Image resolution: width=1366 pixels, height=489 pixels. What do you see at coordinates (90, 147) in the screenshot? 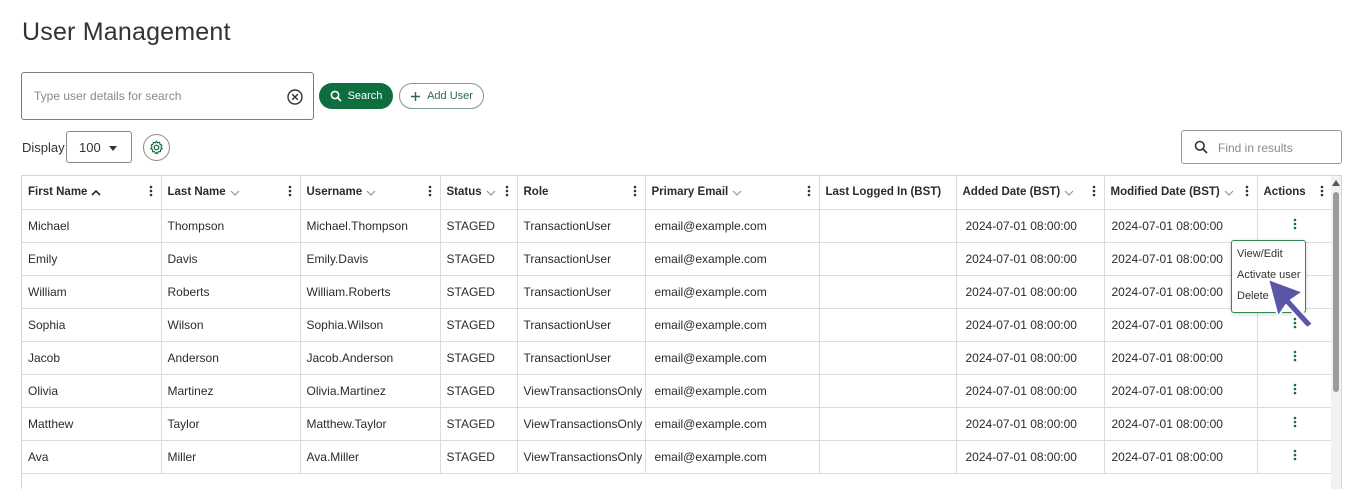
I see `display-count-value: 100` at bounding box center [90, 147].